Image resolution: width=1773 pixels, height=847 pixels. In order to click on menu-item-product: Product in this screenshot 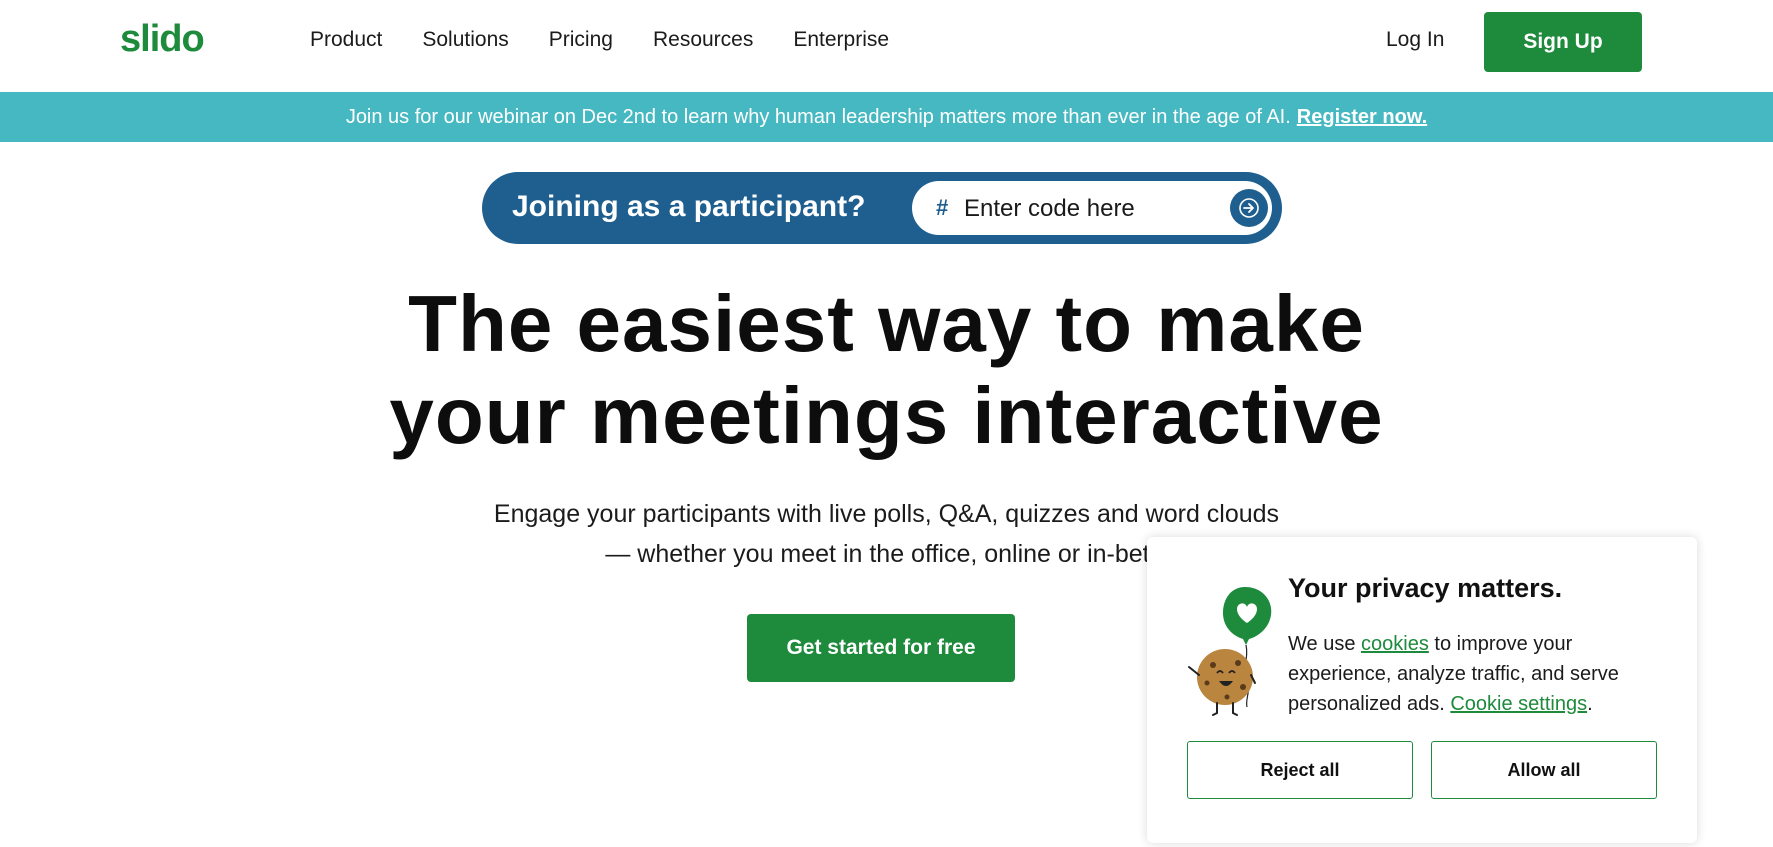, I will do `click(346, 40)`.